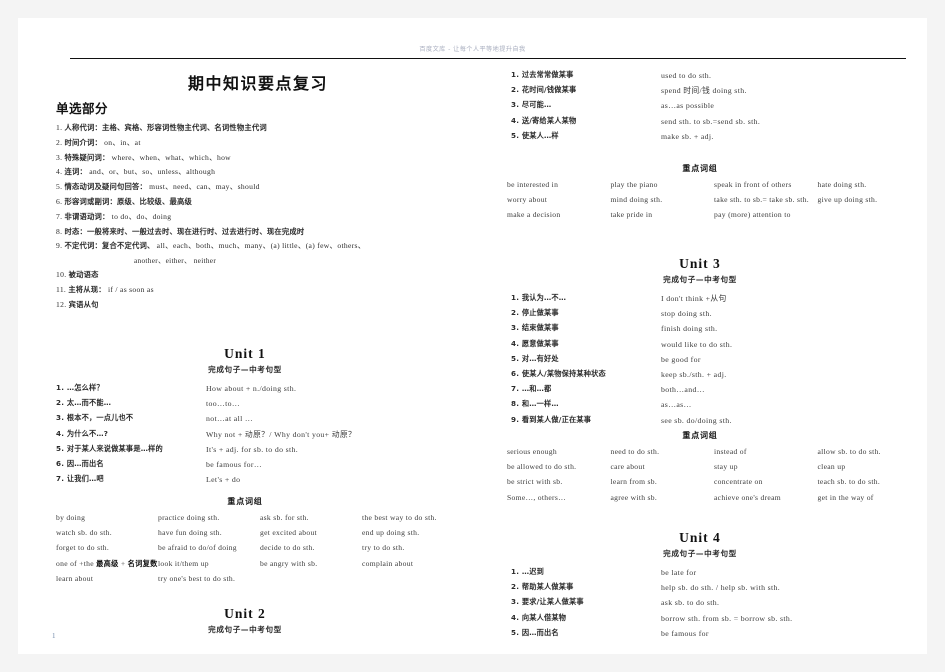 The image size is (945, 672). Describe the element at coordinates (719, 313) in the screenshot. I see `unit3-pair-row: 2. 停止做某事 stop doing sth.` at that location.